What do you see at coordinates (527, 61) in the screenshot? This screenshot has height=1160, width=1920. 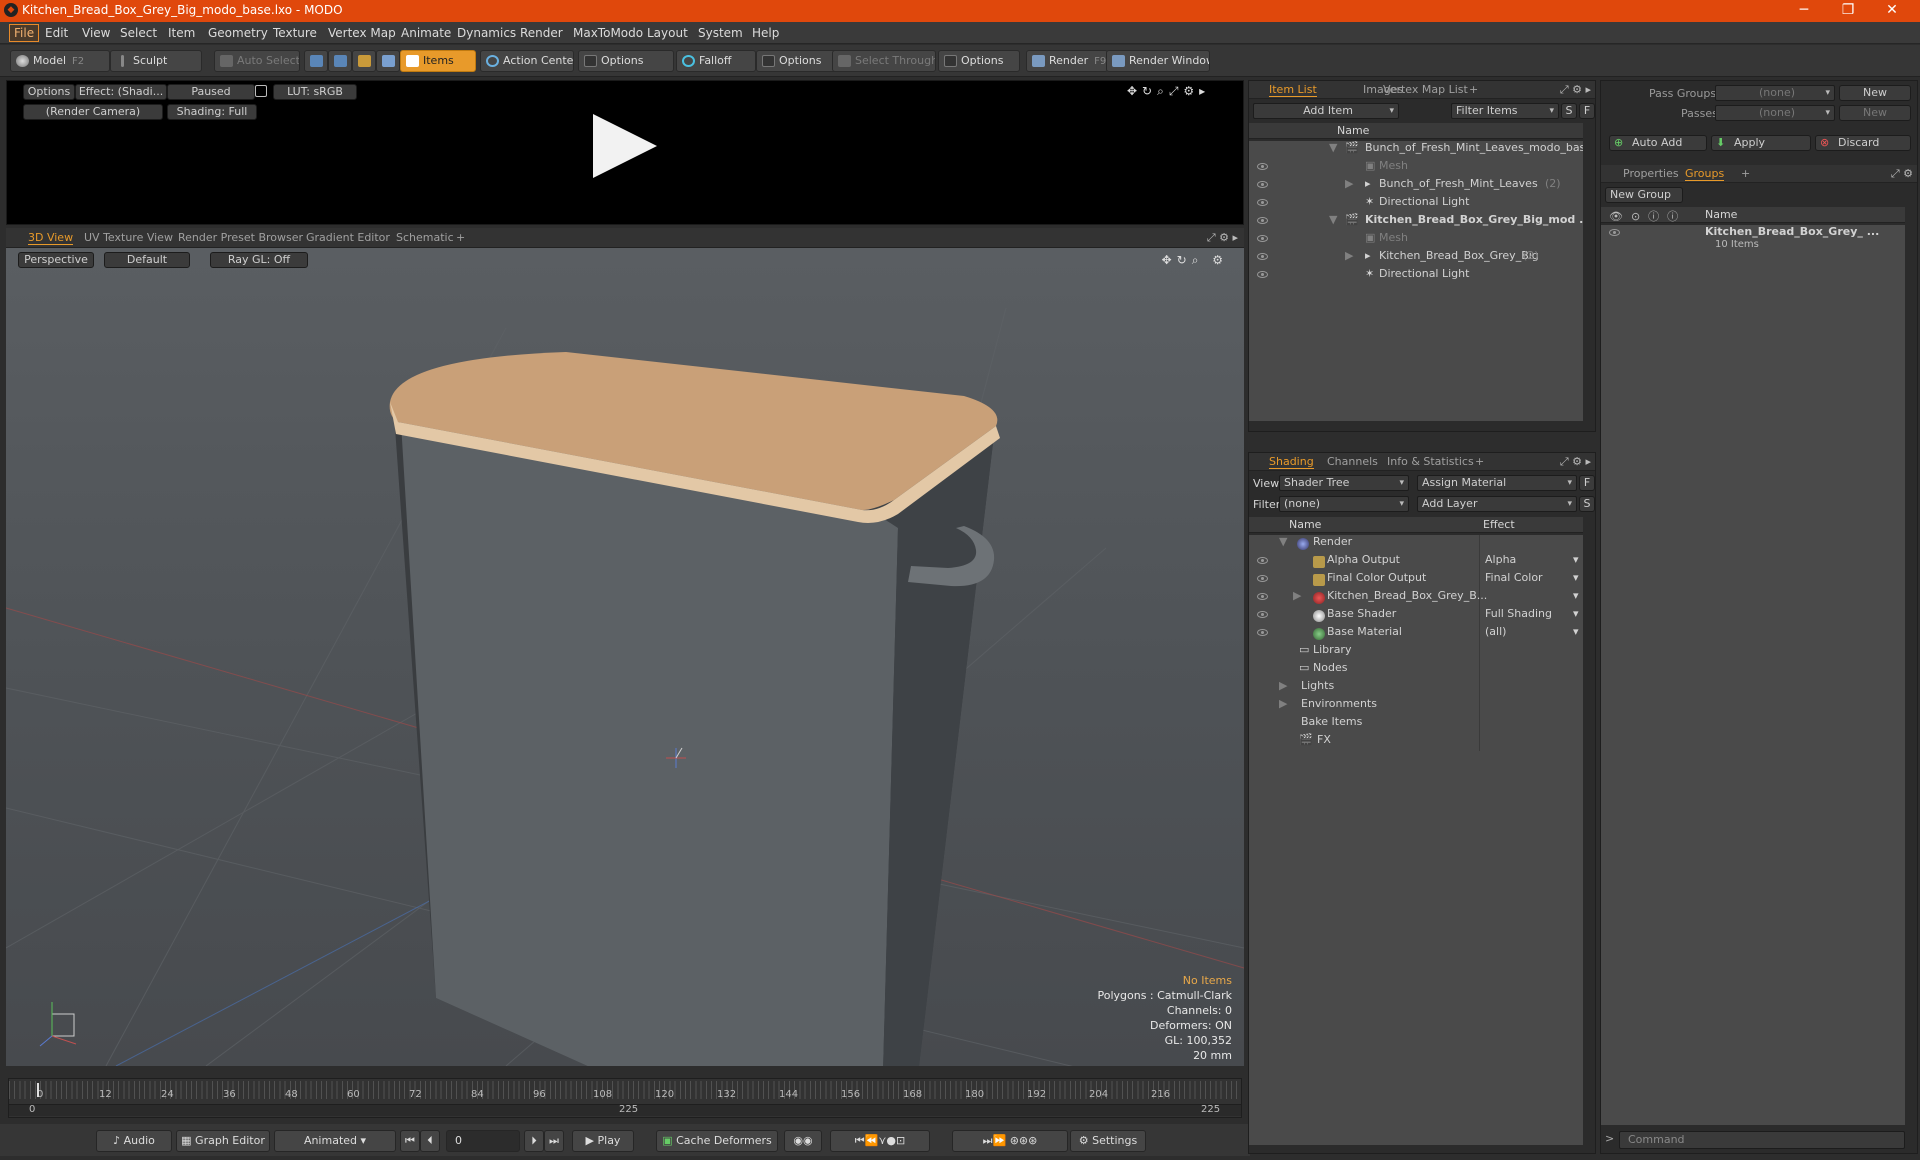 I see `action-center-button: Action Center` at bounding box center [527, 61].